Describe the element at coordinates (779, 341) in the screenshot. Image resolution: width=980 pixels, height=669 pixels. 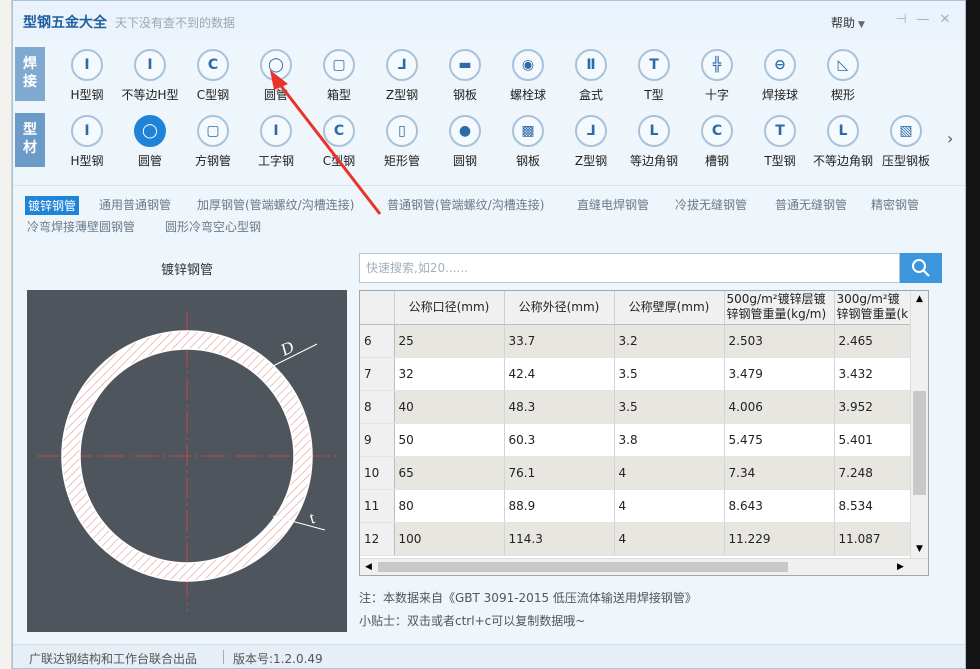
I see `table-cell: 2.503` at that location.